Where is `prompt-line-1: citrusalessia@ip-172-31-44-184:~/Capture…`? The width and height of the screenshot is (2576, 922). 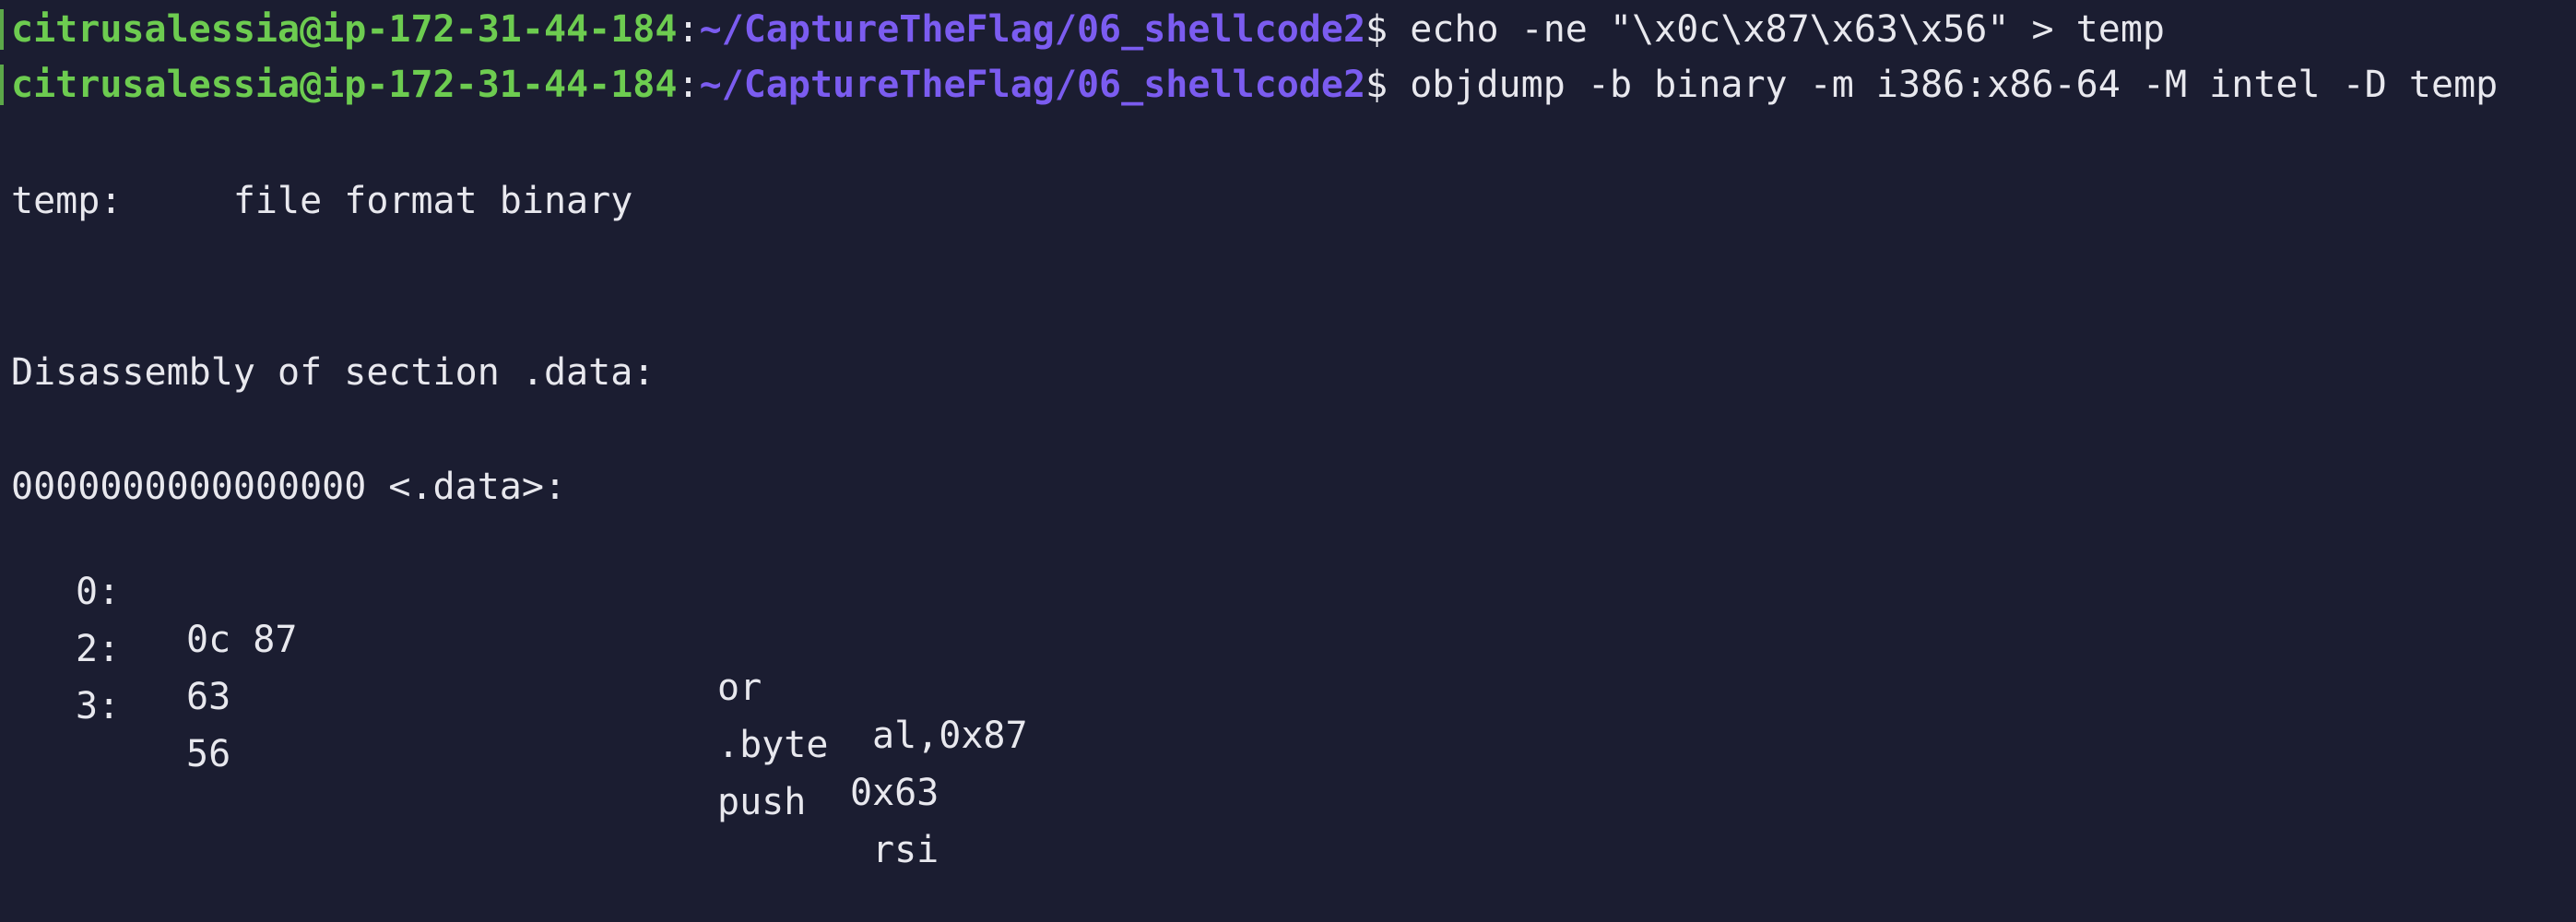 prompt-line-1: citrusalessia@ip-172-31-44-184:~/Capture… is located at coordinates (1088, 29).